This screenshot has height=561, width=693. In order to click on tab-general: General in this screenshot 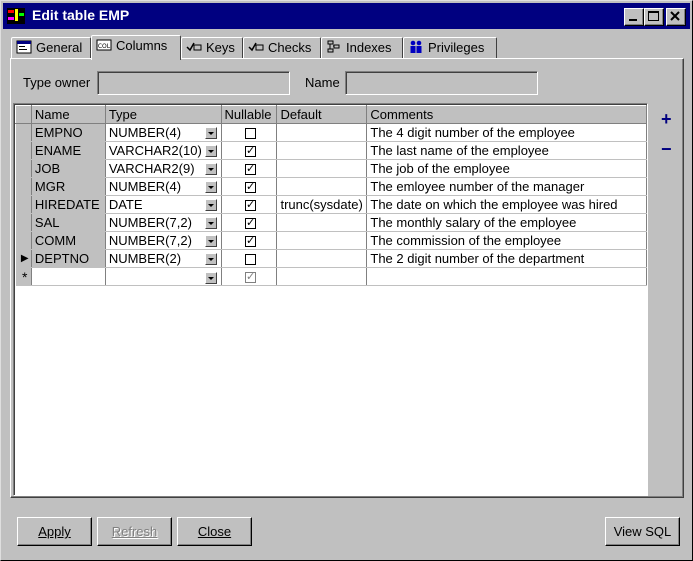, I will do `click(51, 48)`.